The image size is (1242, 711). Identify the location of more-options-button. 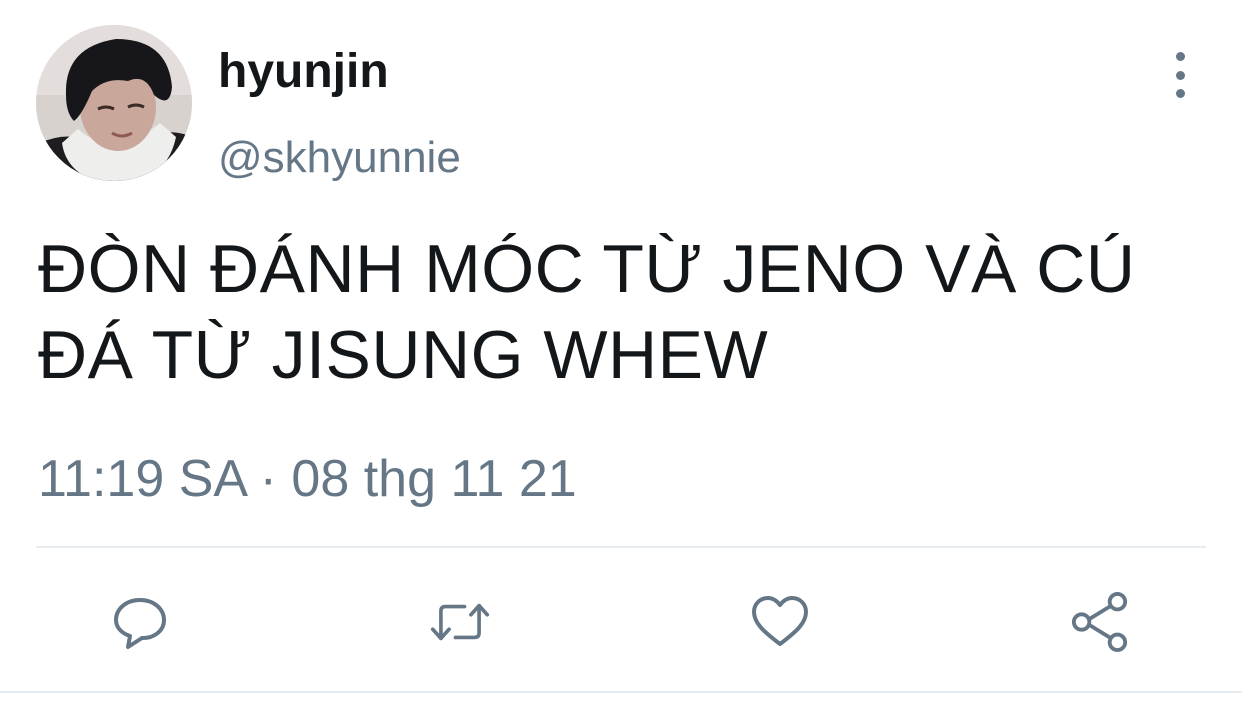
(1180, 75).